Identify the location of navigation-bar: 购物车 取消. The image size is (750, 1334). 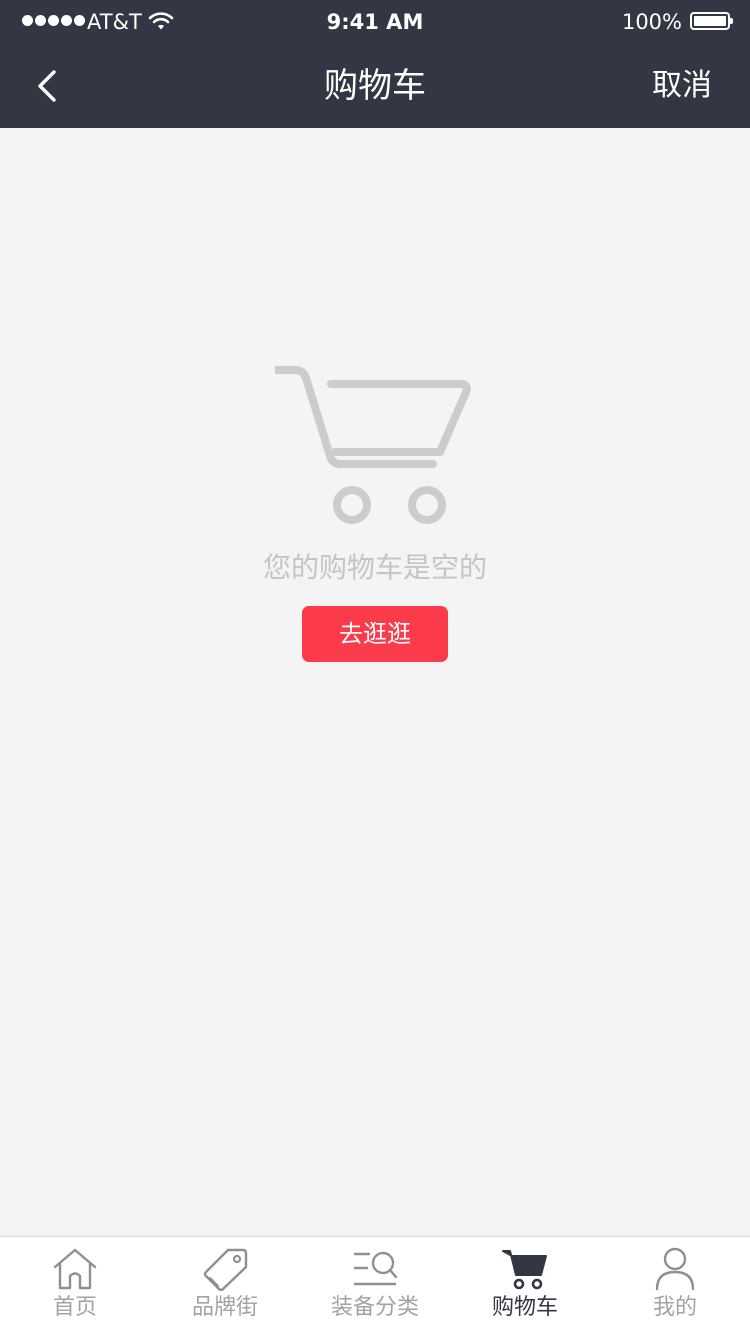
(375, 86).